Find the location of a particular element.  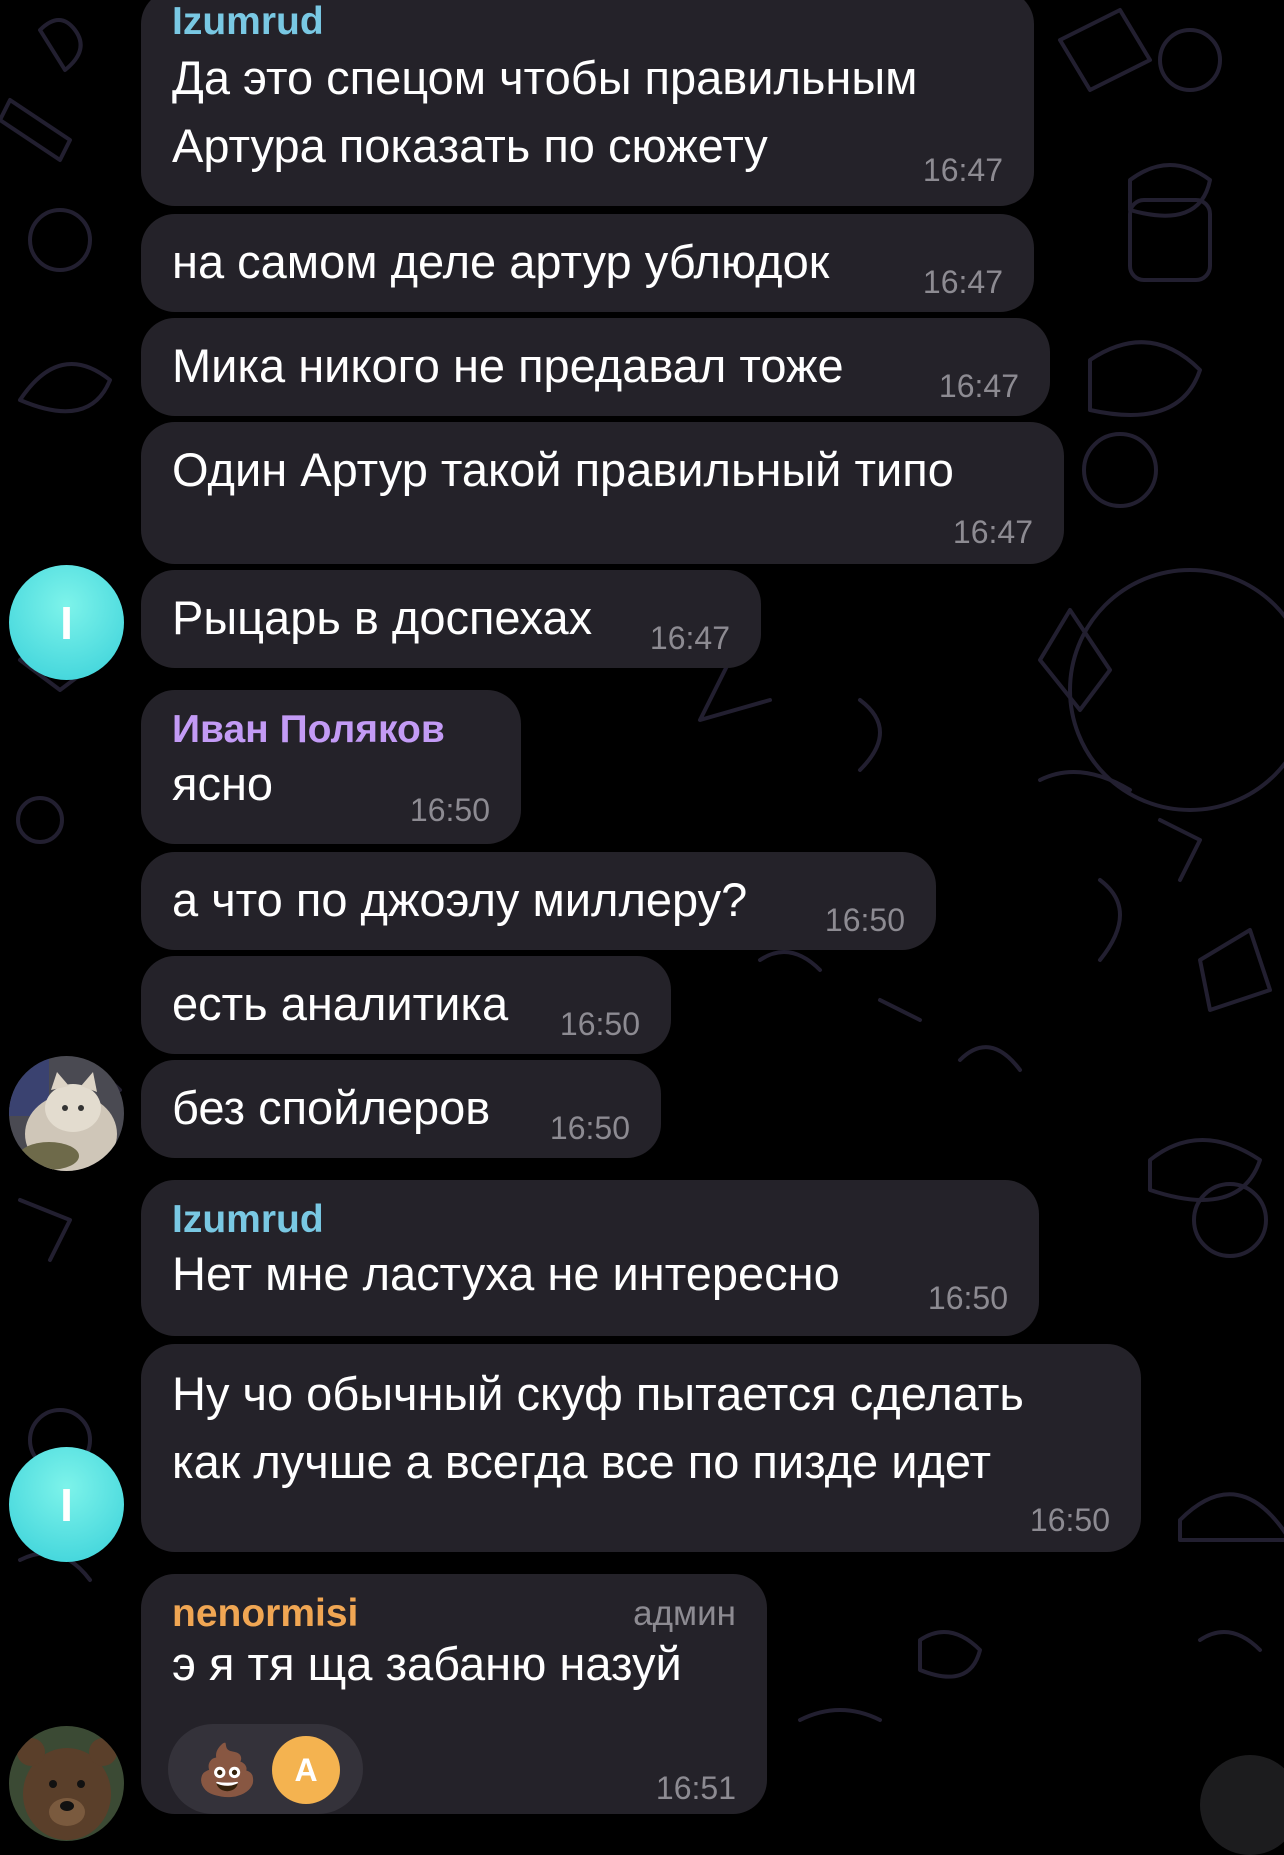

scroll-down-button is located at coordinates (1242, 1805).